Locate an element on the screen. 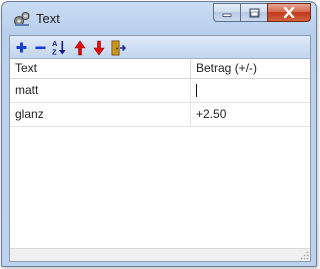 The height and width of the screenshot is (269, 320). svg-text: Z is located at coordinates (54, 52).